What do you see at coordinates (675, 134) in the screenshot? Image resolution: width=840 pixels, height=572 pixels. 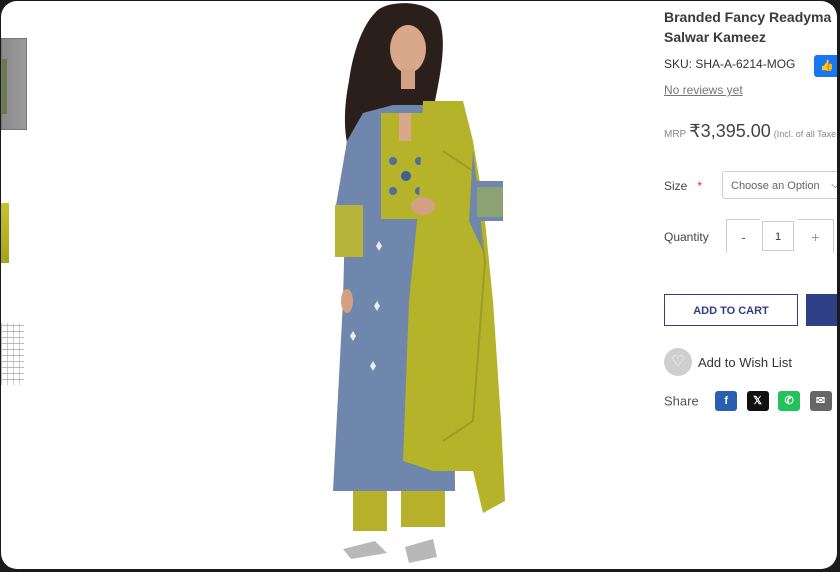 I see `mrp-label: MRP` at bounding box center [675, 134].